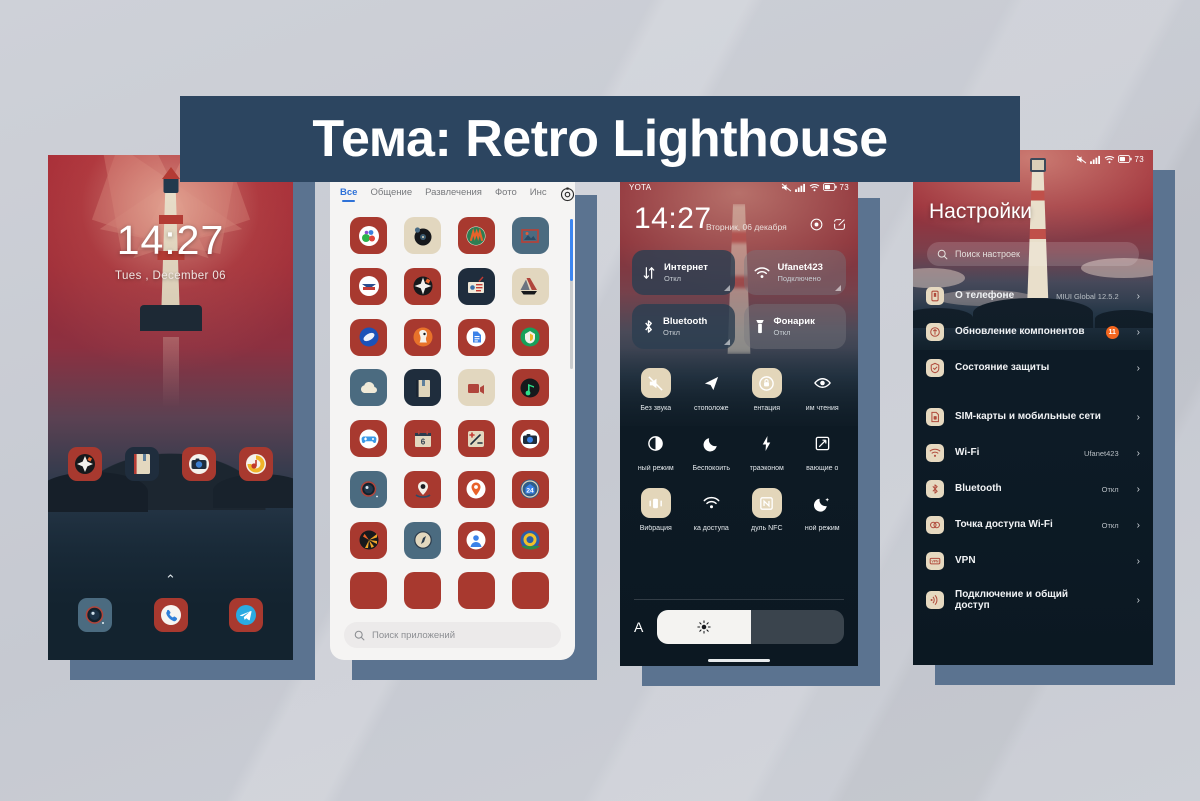  What do you see at coordinates (1033, 561) in the screenshot?
I see `settings-row-vpn: VPN VPN ›` at bounding box center [1033, 561].